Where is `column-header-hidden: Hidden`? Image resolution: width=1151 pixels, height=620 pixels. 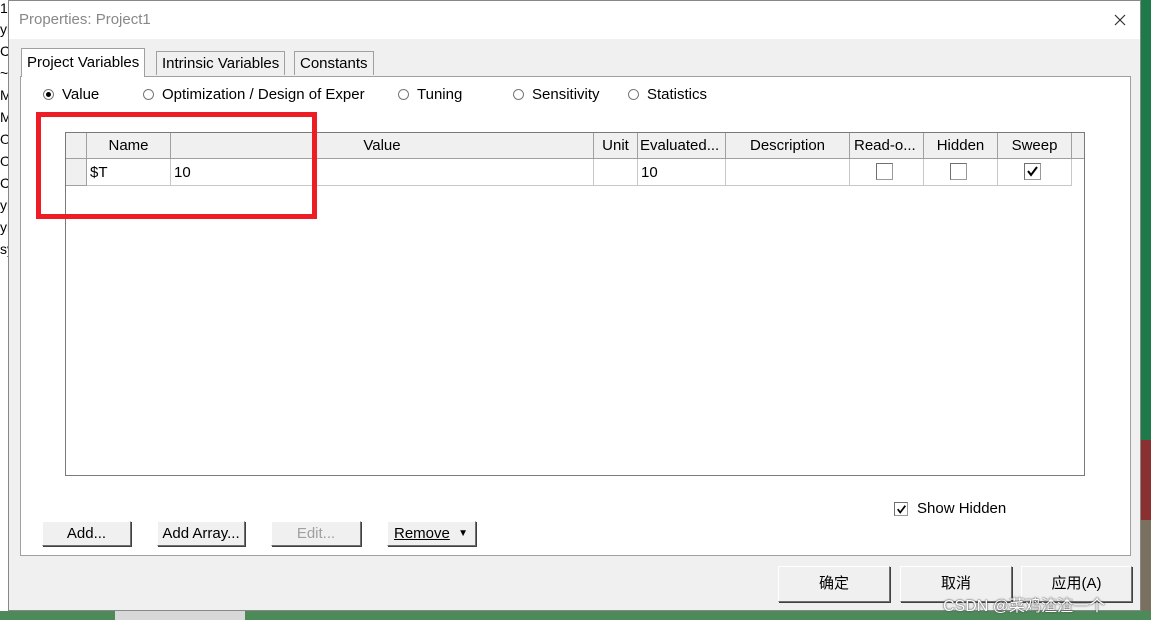 column-header-hidden: Hidden is located at coordinates (961, 146).